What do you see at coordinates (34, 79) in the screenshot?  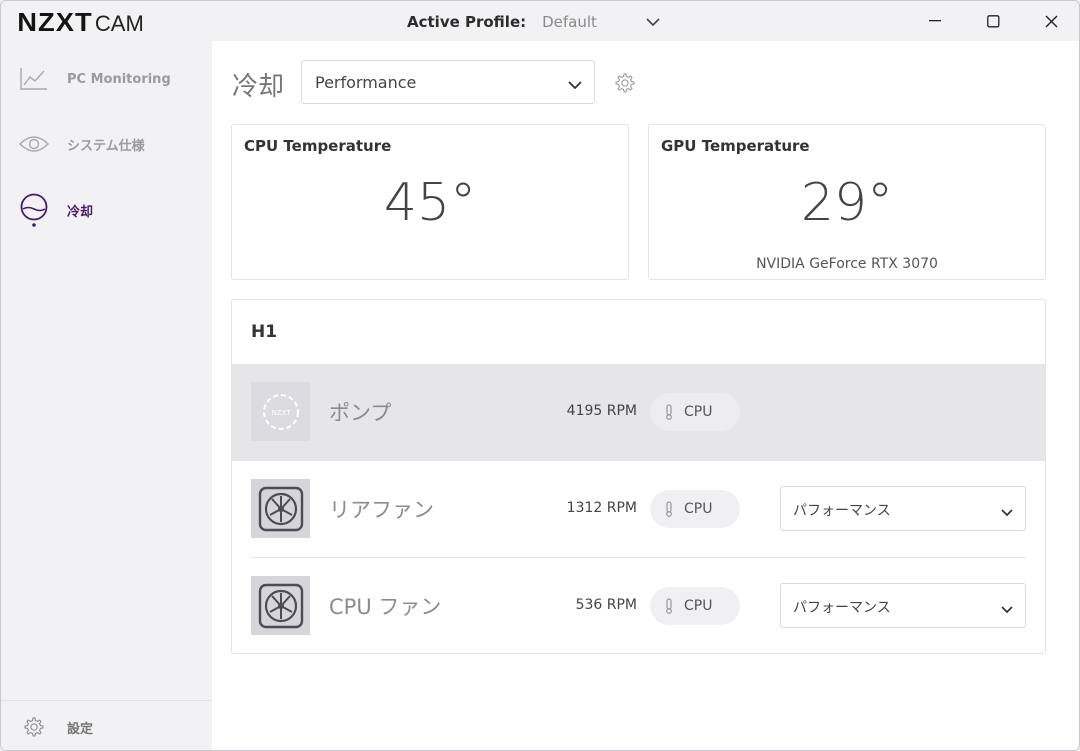 I see `line-chart-icon` at bounding box center [34, 79].